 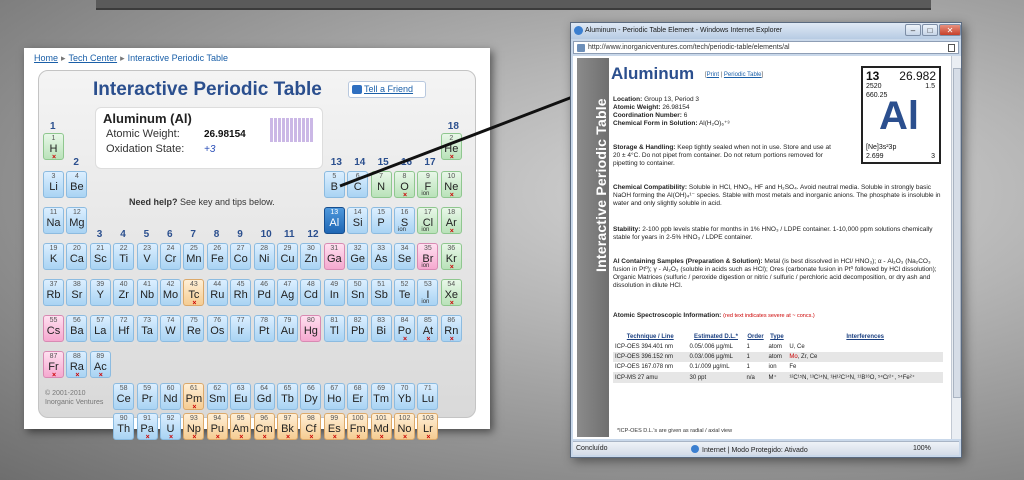 I want to click on tile-symbol: Al, so click(x=899, y=116).